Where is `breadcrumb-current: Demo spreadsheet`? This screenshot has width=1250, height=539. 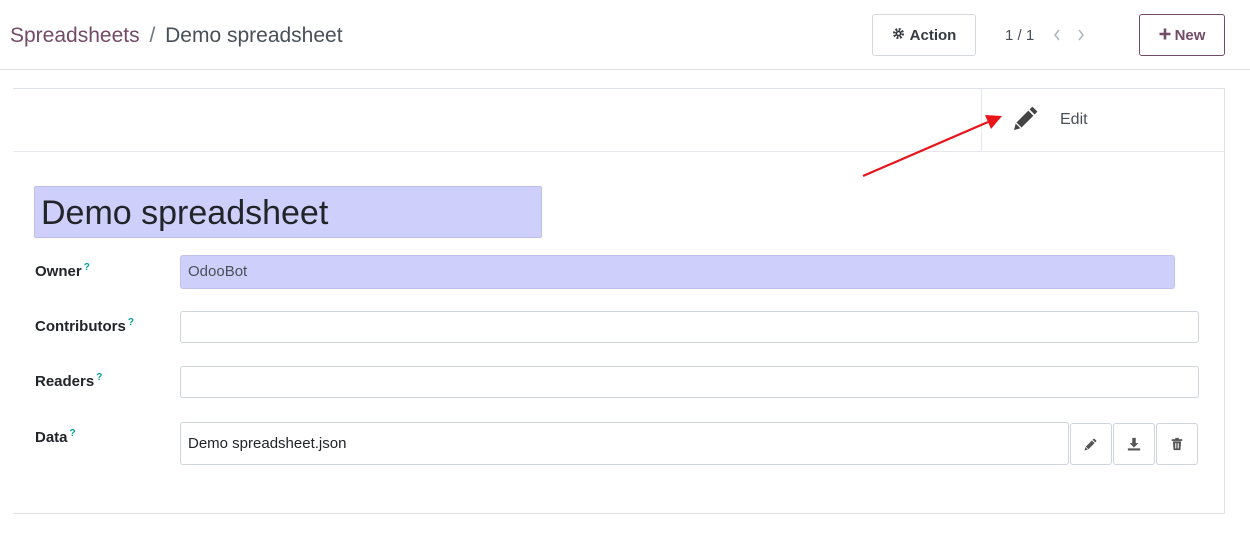 breadcrumb-current: Demo spreadsheet is located at coordinates (254, 35).